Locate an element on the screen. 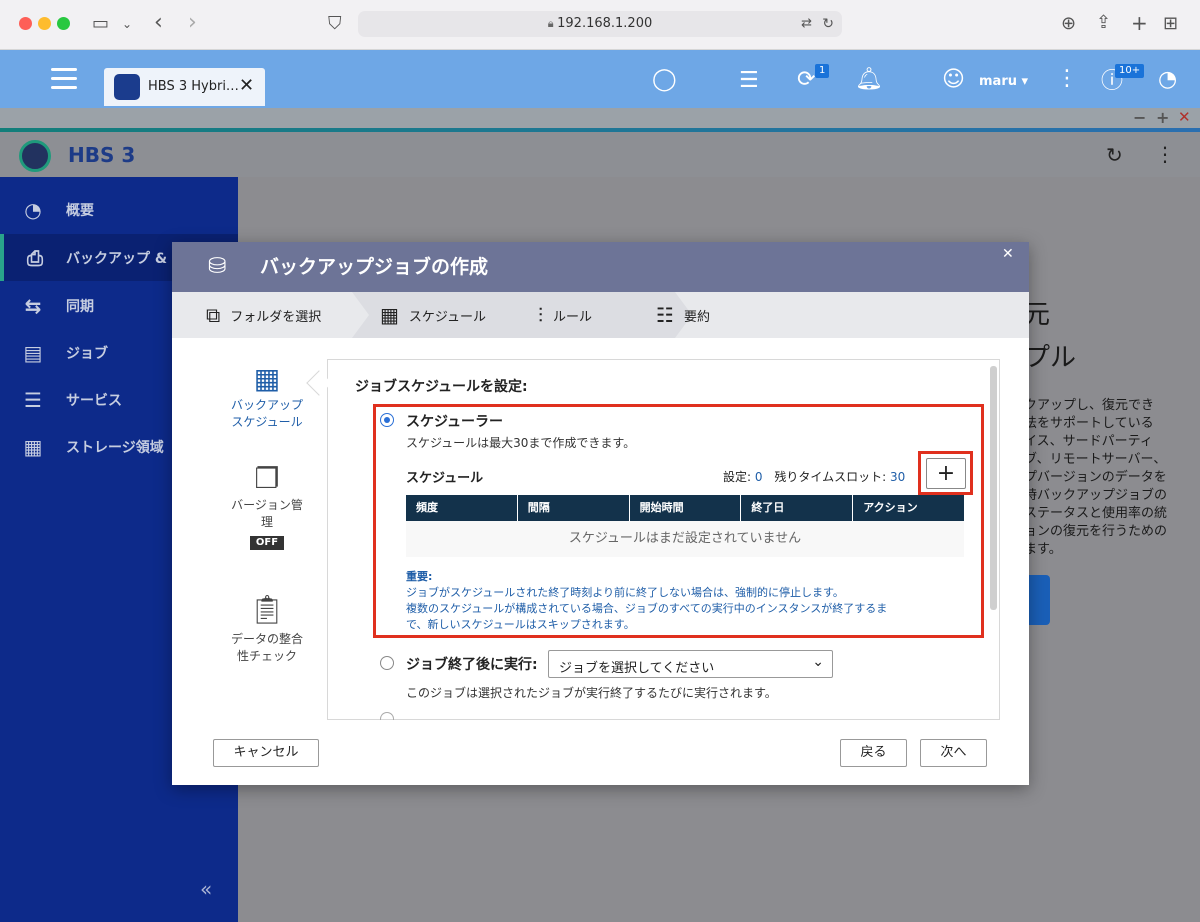  nav-data-integrity: 📋︎ データの整合 性チェック is located at coordinates (267, 627).